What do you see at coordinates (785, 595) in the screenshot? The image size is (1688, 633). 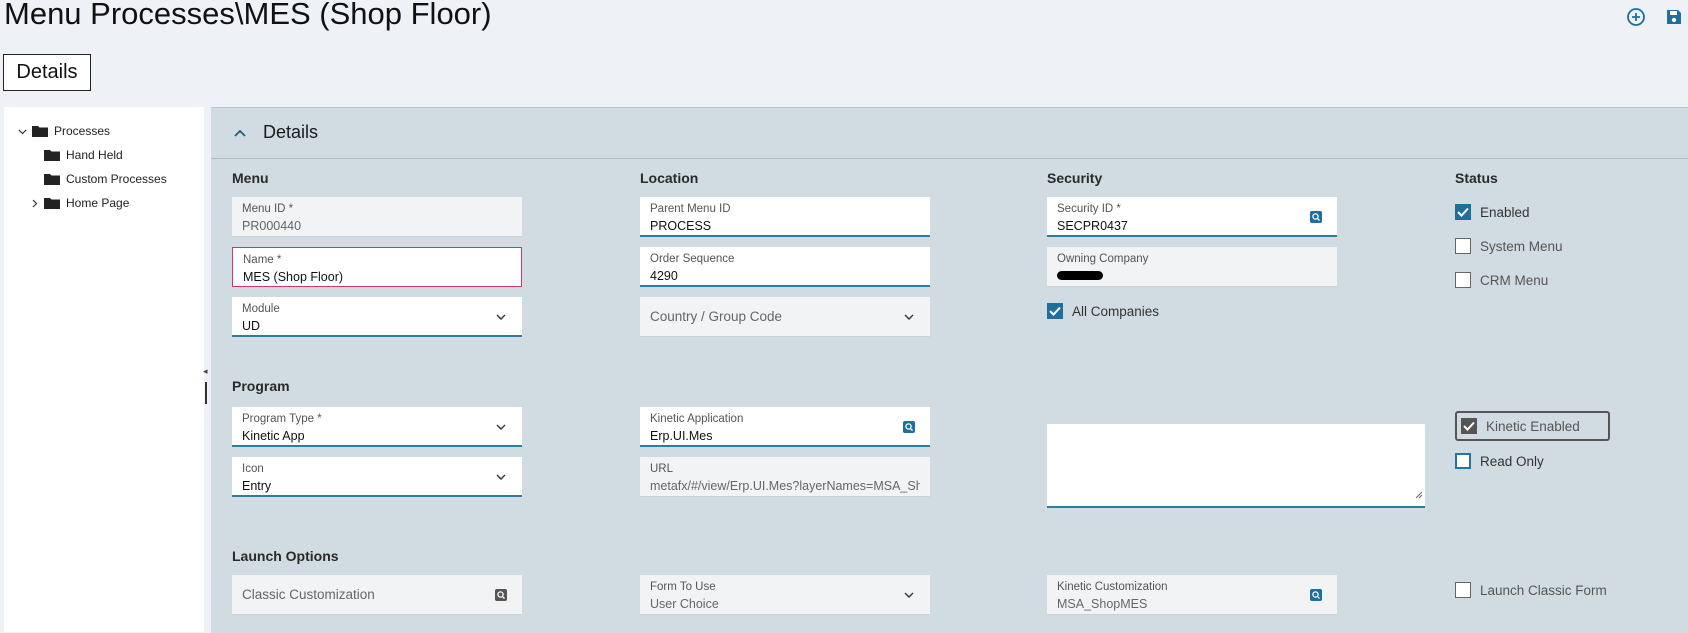 I see `form-to-use-dropdown: Form To Use User Choice` at bounding box center [785, 595].